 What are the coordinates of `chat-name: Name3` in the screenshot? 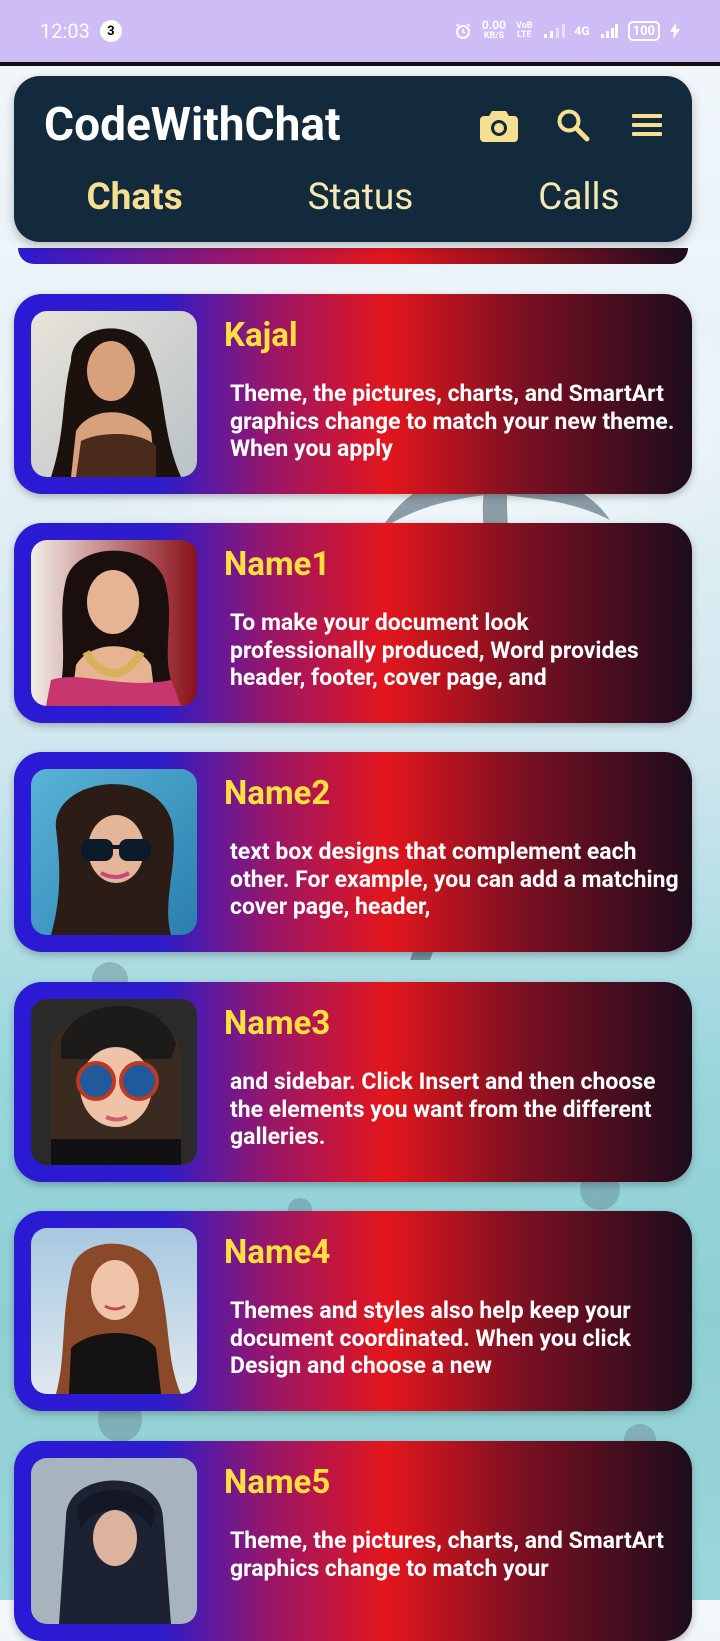 It's located at (277, 1023).